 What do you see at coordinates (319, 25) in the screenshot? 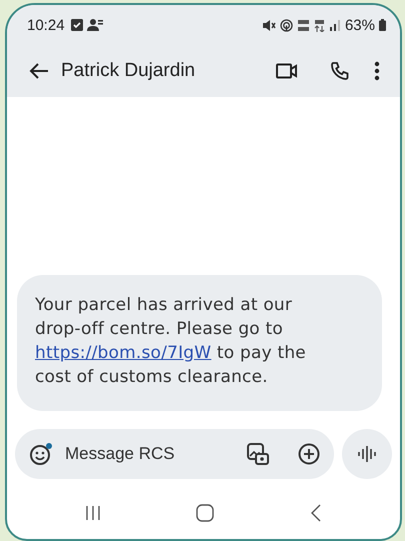
I see `data-arrows-icon` at bounding box center [319, 25].